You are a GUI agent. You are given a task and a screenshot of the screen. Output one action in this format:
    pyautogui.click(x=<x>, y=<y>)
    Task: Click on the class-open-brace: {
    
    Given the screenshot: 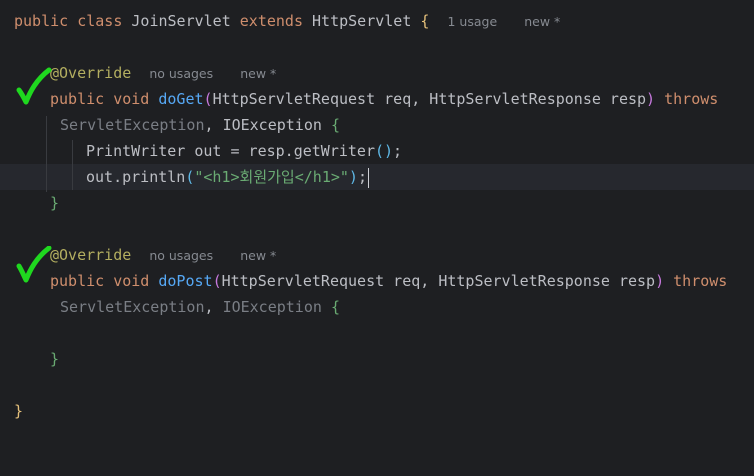 What is the action you would take?
    pyautogui.click(x=425, y=21)
    